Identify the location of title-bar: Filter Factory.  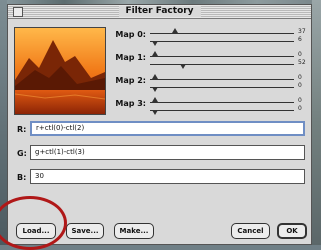
(159, 12).